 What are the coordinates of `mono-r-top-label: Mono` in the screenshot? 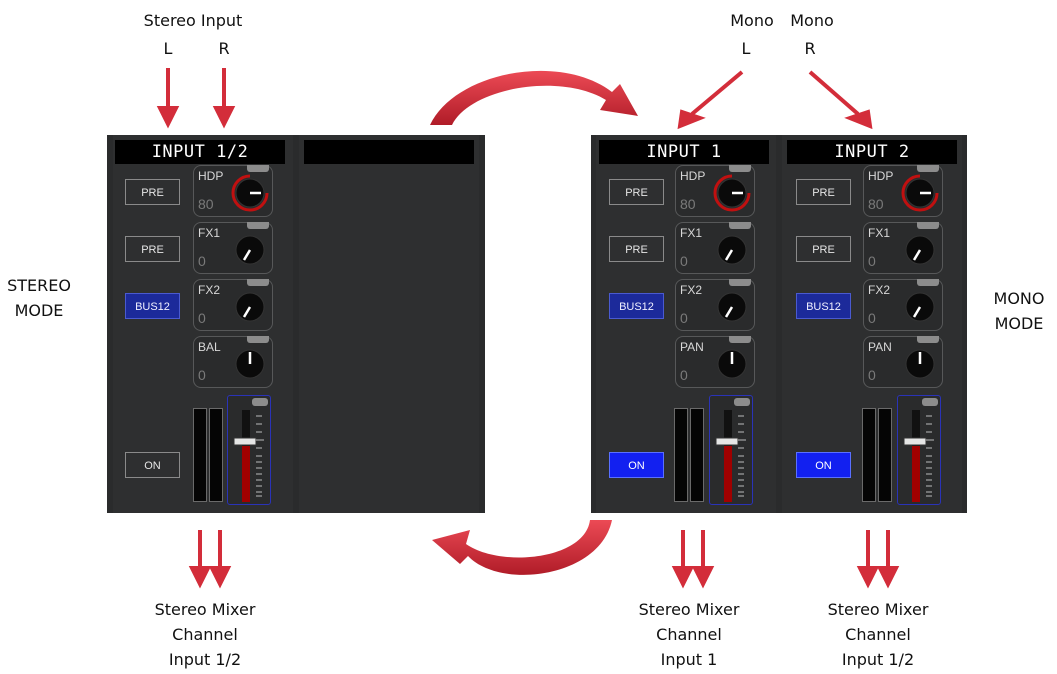 It's located at (812, 20).